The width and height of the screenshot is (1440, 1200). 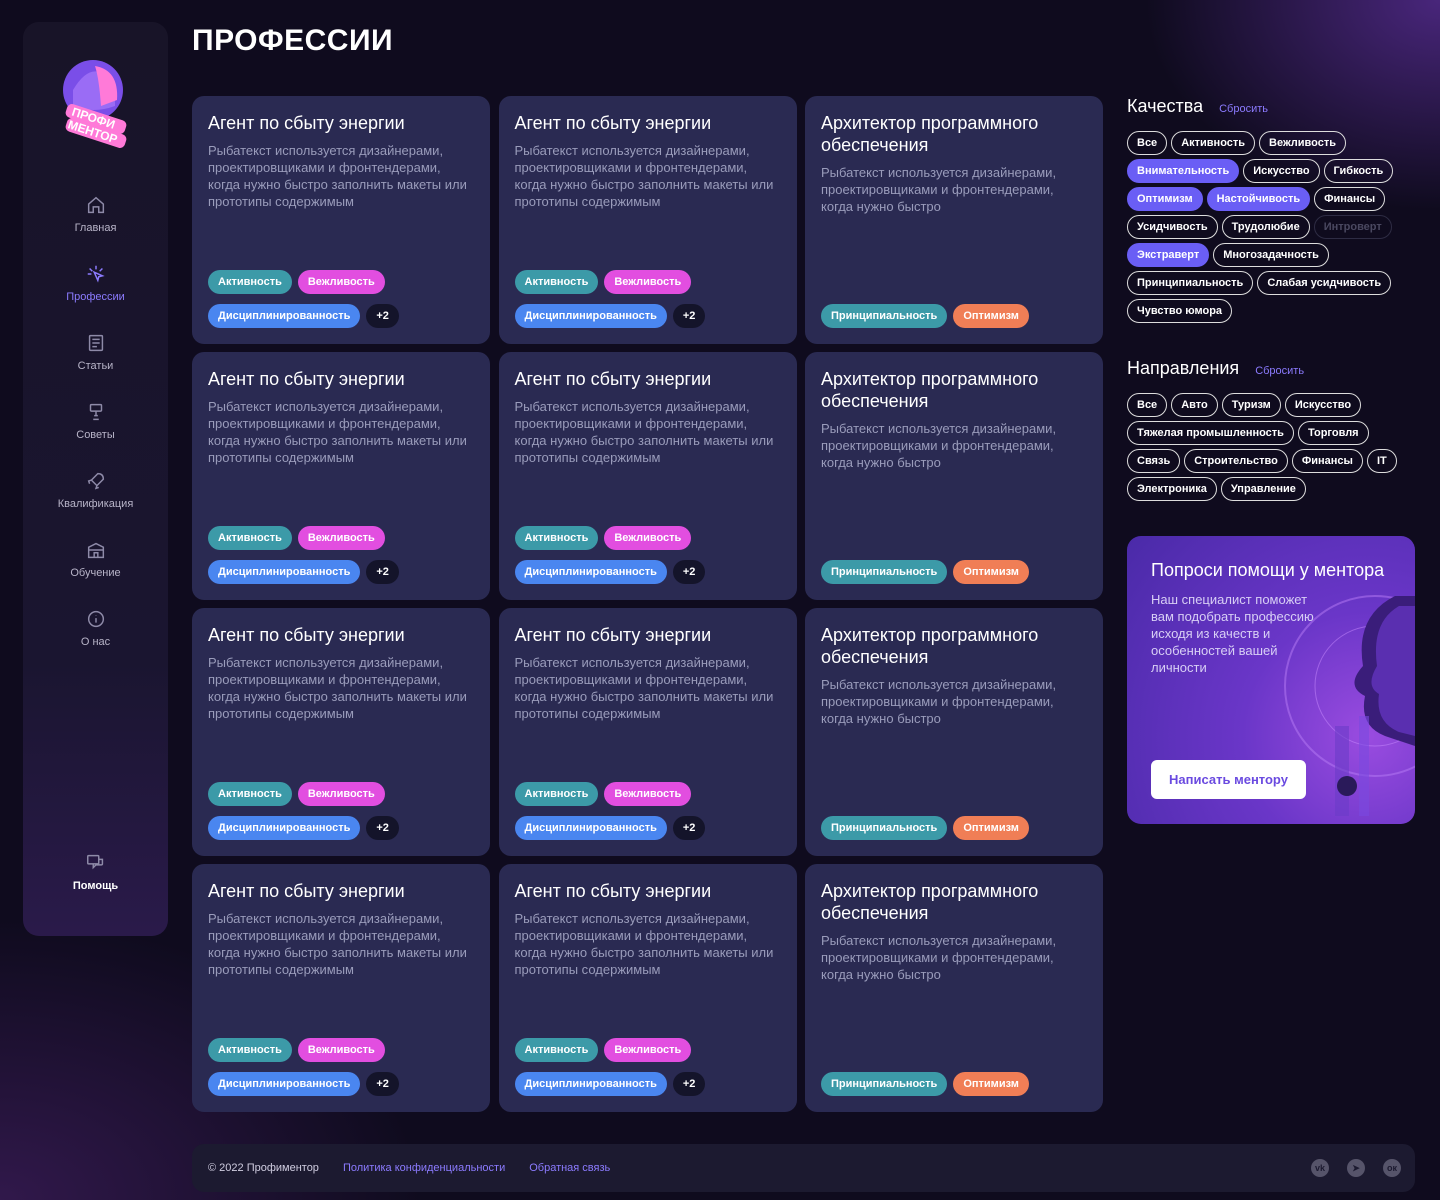 I want to click on sparkle-cursor-icon, so click(x=96, y=274).